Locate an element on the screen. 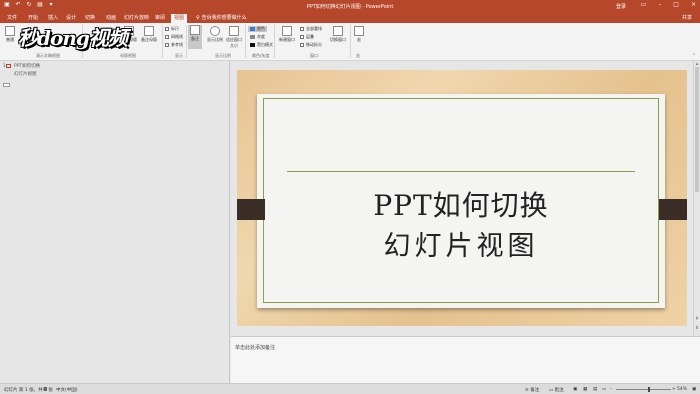 This screenshot has width=700, height=394. zoom-slider-thumb is located at coordinates (649, 389).